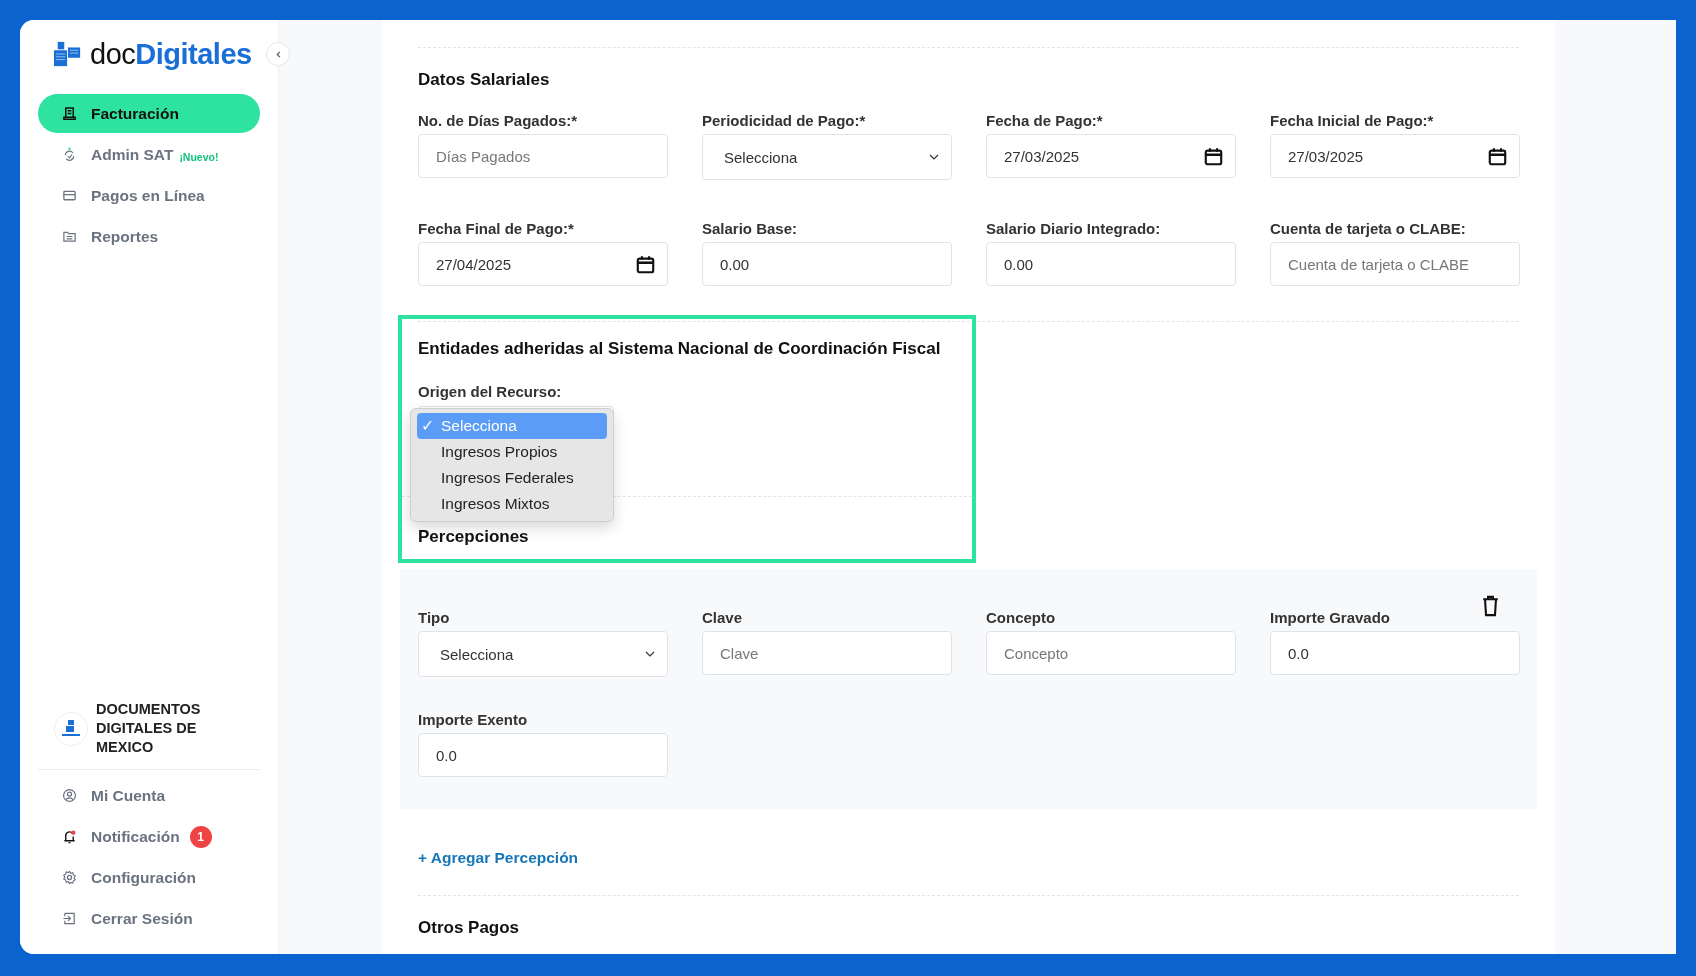 The height and width of the screenshot is (976, 1696). What do you see at coordinates (498, 120) in the screenshot?
I see `field-label: No. de Días Pagados:*` at bounding box center [498, 120].